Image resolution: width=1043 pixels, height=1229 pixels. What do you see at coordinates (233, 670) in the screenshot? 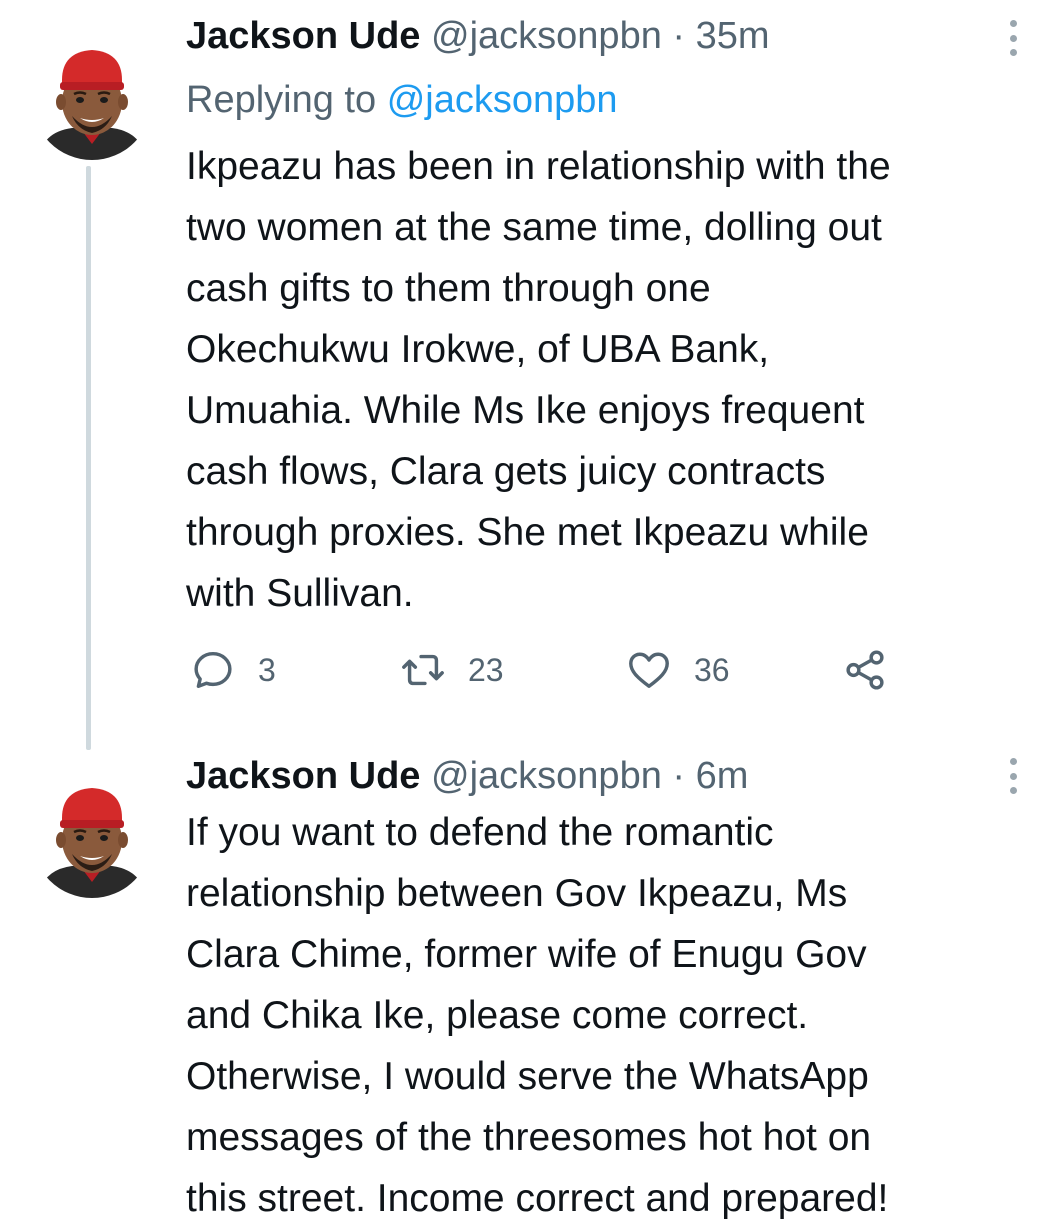
I see `reply-button: 3` at bounding box center [233, 670].